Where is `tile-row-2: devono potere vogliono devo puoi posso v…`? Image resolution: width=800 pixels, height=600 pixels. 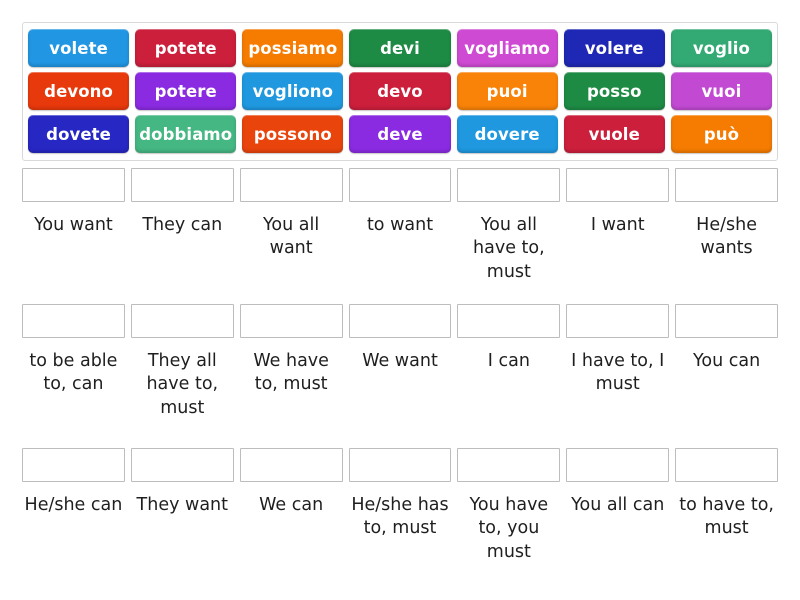 tile-row-2: devono potere vogliono devo puoi posso v… is located at coordinates (400, 91).